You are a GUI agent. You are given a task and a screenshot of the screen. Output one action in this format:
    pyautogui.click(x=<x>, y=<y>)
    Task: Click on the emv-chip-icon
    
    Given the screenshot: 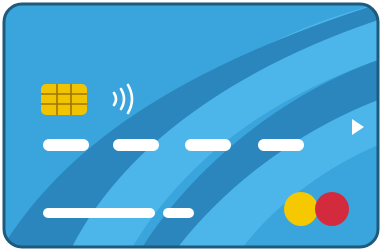 What is the action you would take?
    pyautogui.click(x=64, y=99)
    